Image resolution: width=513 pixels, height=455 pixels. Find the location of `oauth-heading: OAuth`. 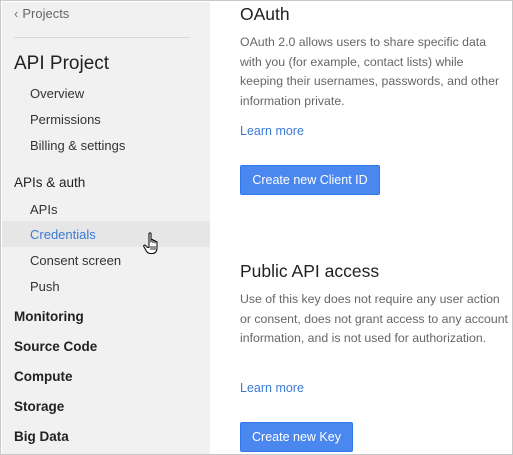

oauth-heading: OAuth is located at coordinates (265, 14).